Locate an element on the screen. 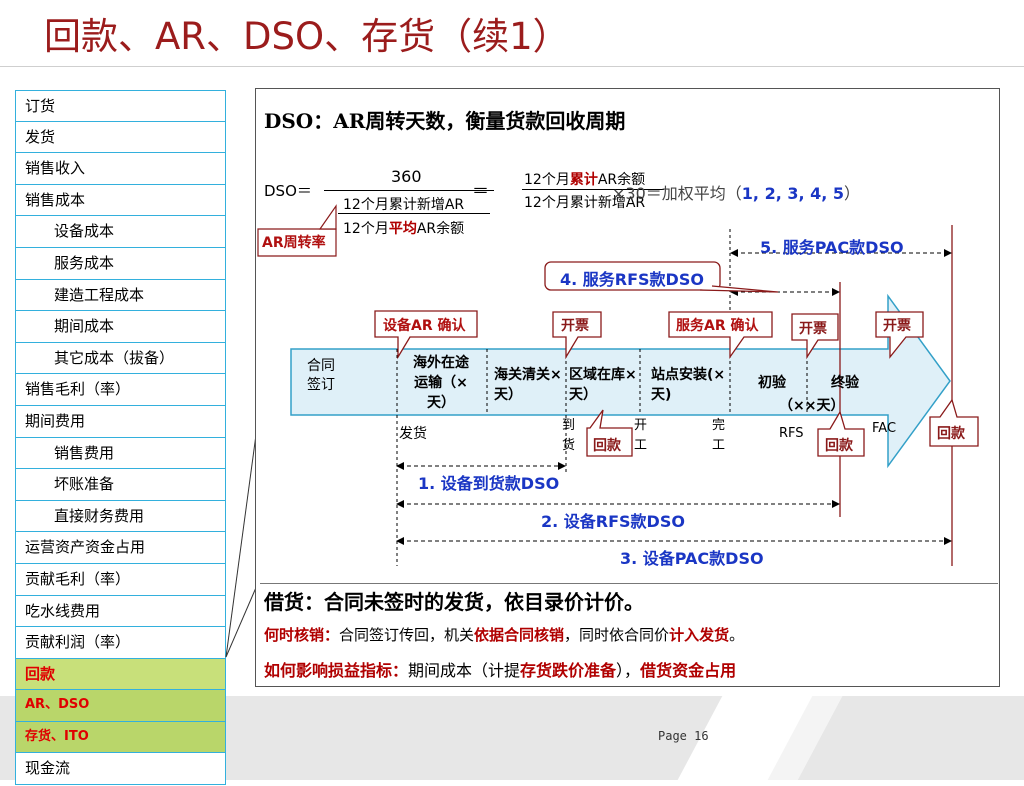  milestone-arrive: 到货 is located at coordinates (569, 435).